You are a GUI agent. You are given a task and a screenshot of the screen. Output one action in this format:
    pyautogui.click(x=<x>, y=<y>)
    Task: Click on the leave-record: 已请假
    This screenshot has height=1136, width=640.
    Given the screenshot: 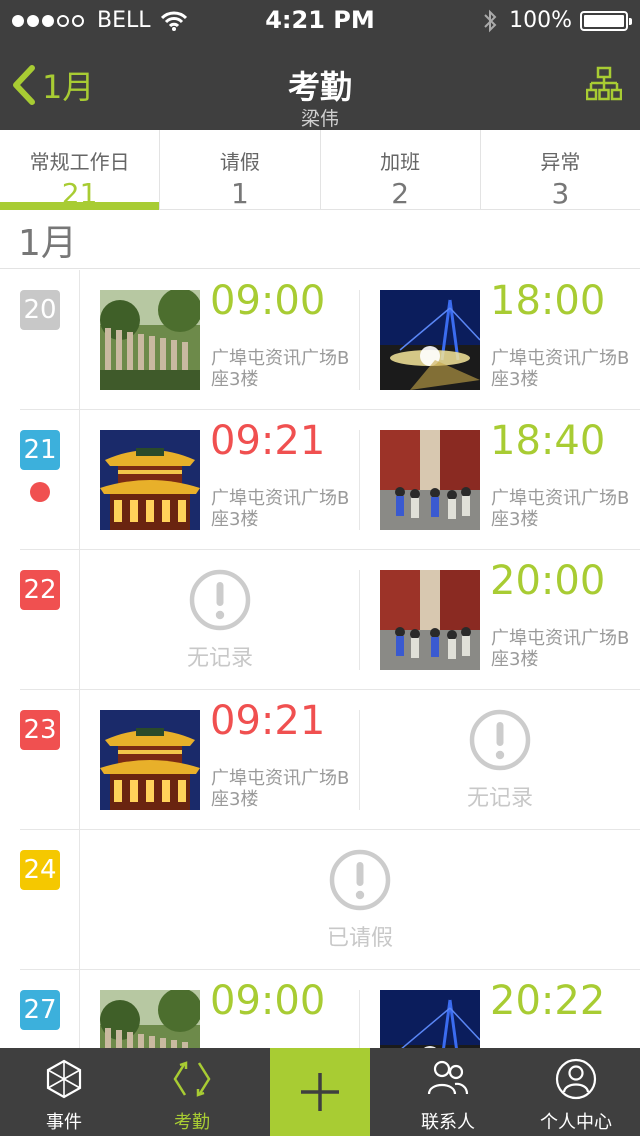 What is the action you would take?
    pyautogui.click(x=360, y=900)
    